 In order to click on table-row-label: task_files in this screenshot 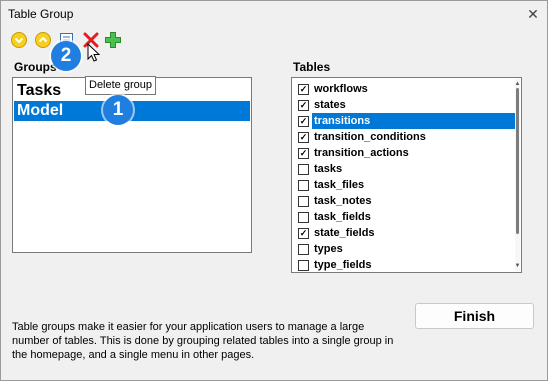, I will do `click(339, 185)`.